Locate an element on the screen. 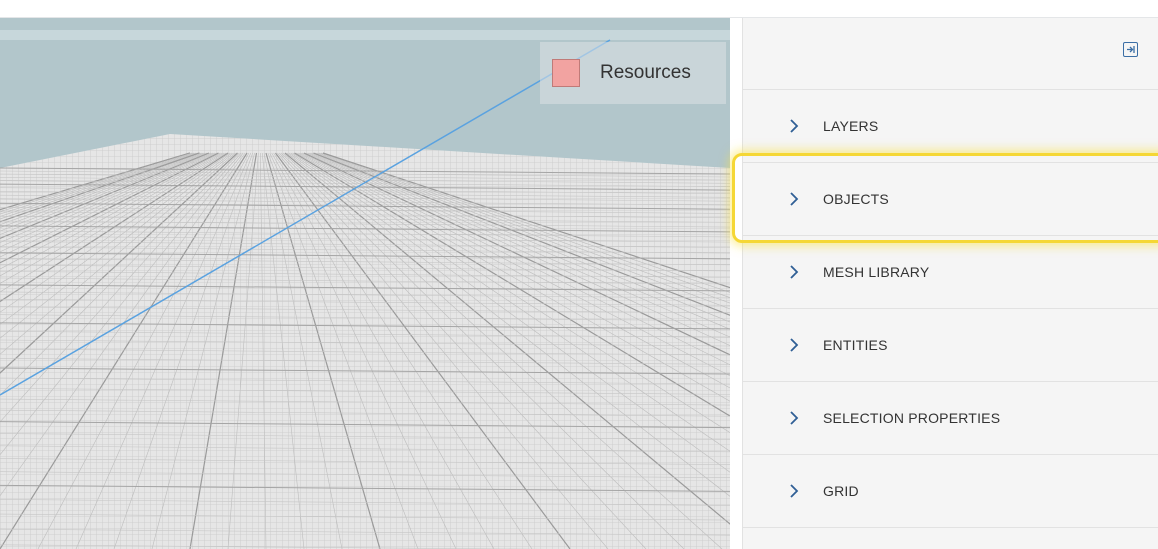  section-layers: LAYERS is located at coordinates (950, 126).